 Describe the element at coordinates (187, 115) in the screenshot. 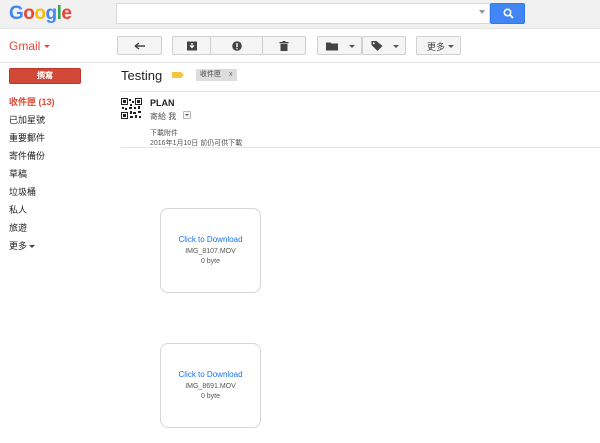

I see `show-details-button` at that location.